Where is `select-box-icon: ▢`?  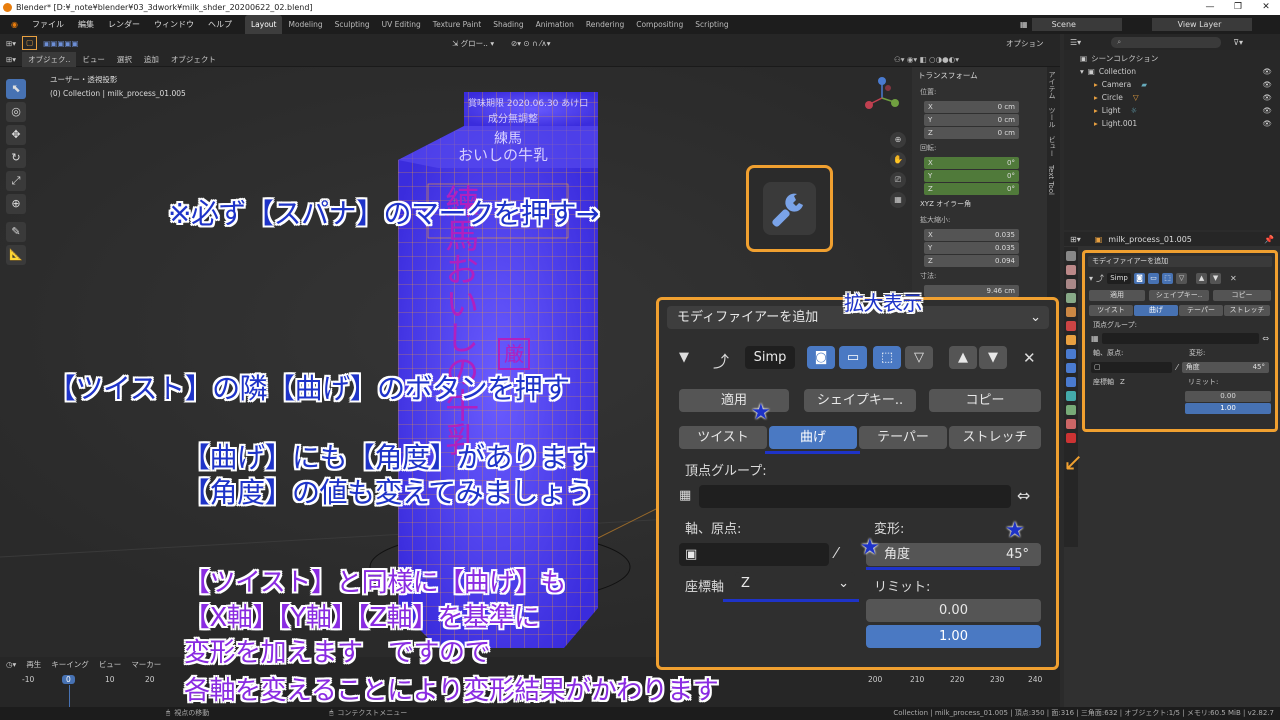
select-box-icon: ▢ is located at coordinates (30, 43).